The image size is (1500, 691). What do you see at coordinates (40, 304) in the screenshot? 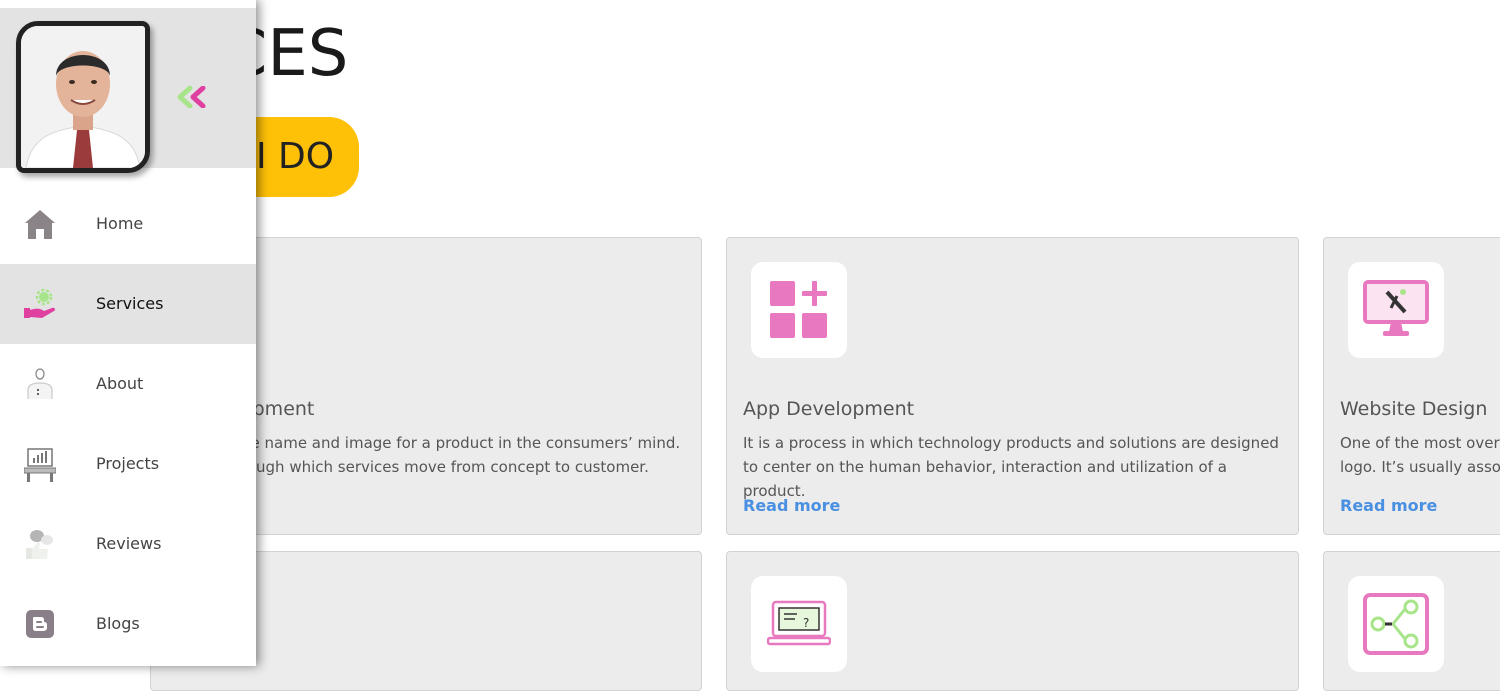
I see `services-hand-gear-icon` at bounding box center [40, 304].